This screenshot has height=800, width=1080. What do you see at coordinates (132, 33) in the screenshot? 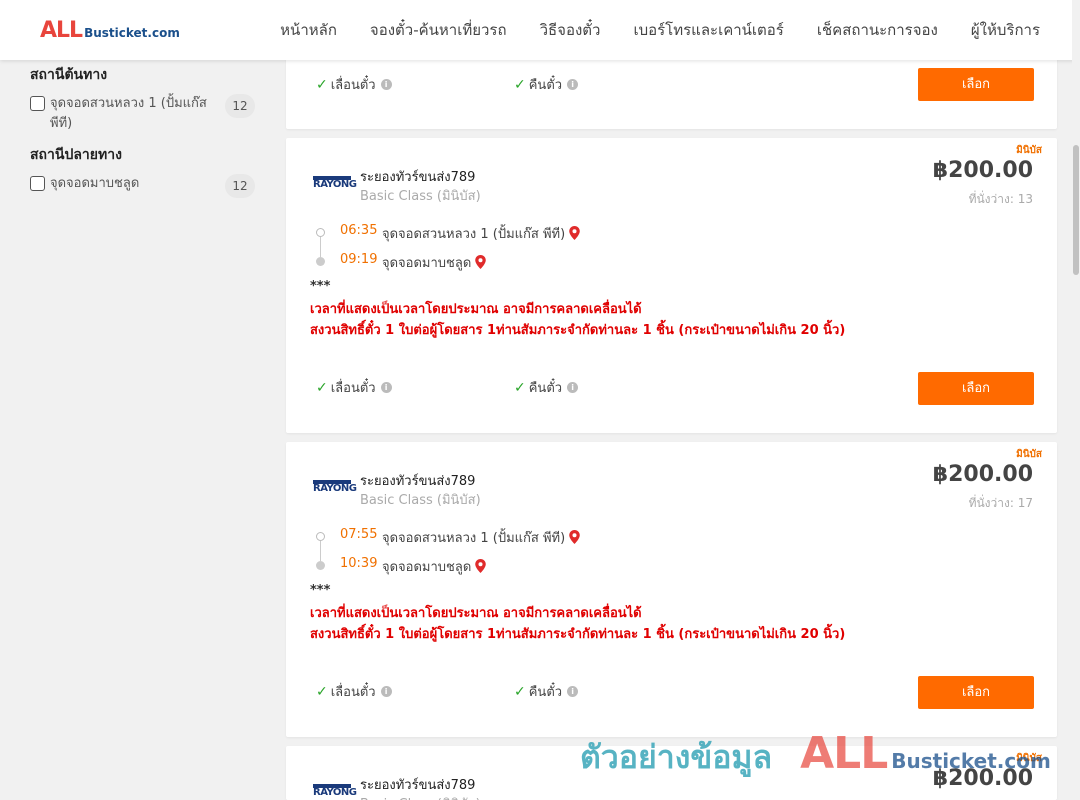
I see `logo-domain-text: Busticket.com` at bounding box center [132, 33].